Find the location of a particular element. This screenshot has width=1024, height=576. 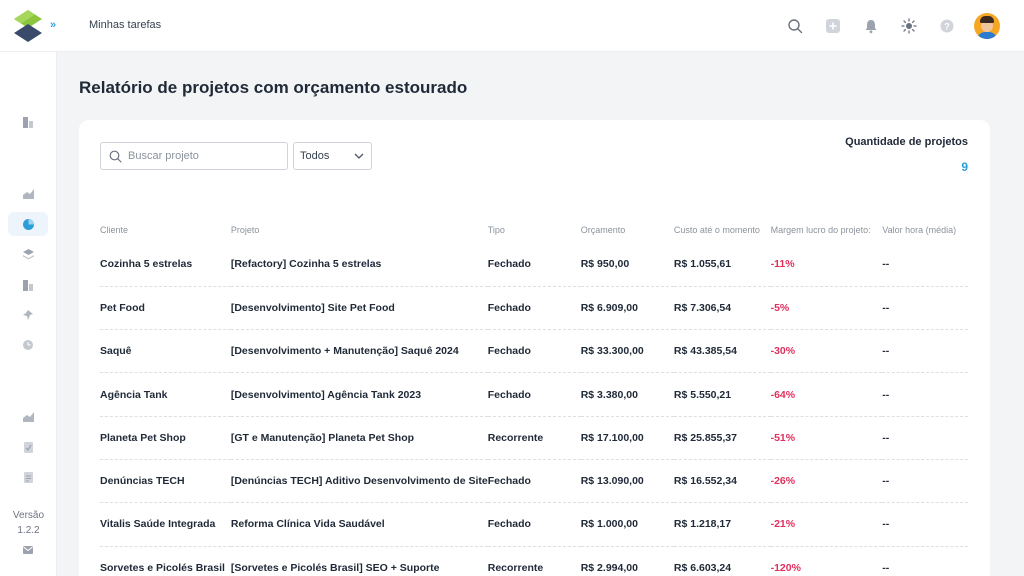

cell-margin: -5% is located at coordinates (826, 308).